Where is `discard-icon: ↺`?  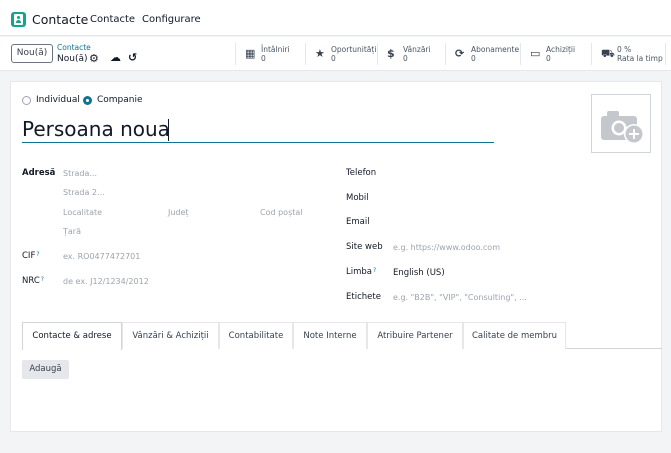 discard-icon: ↺ is located at coordinates (132, 57).